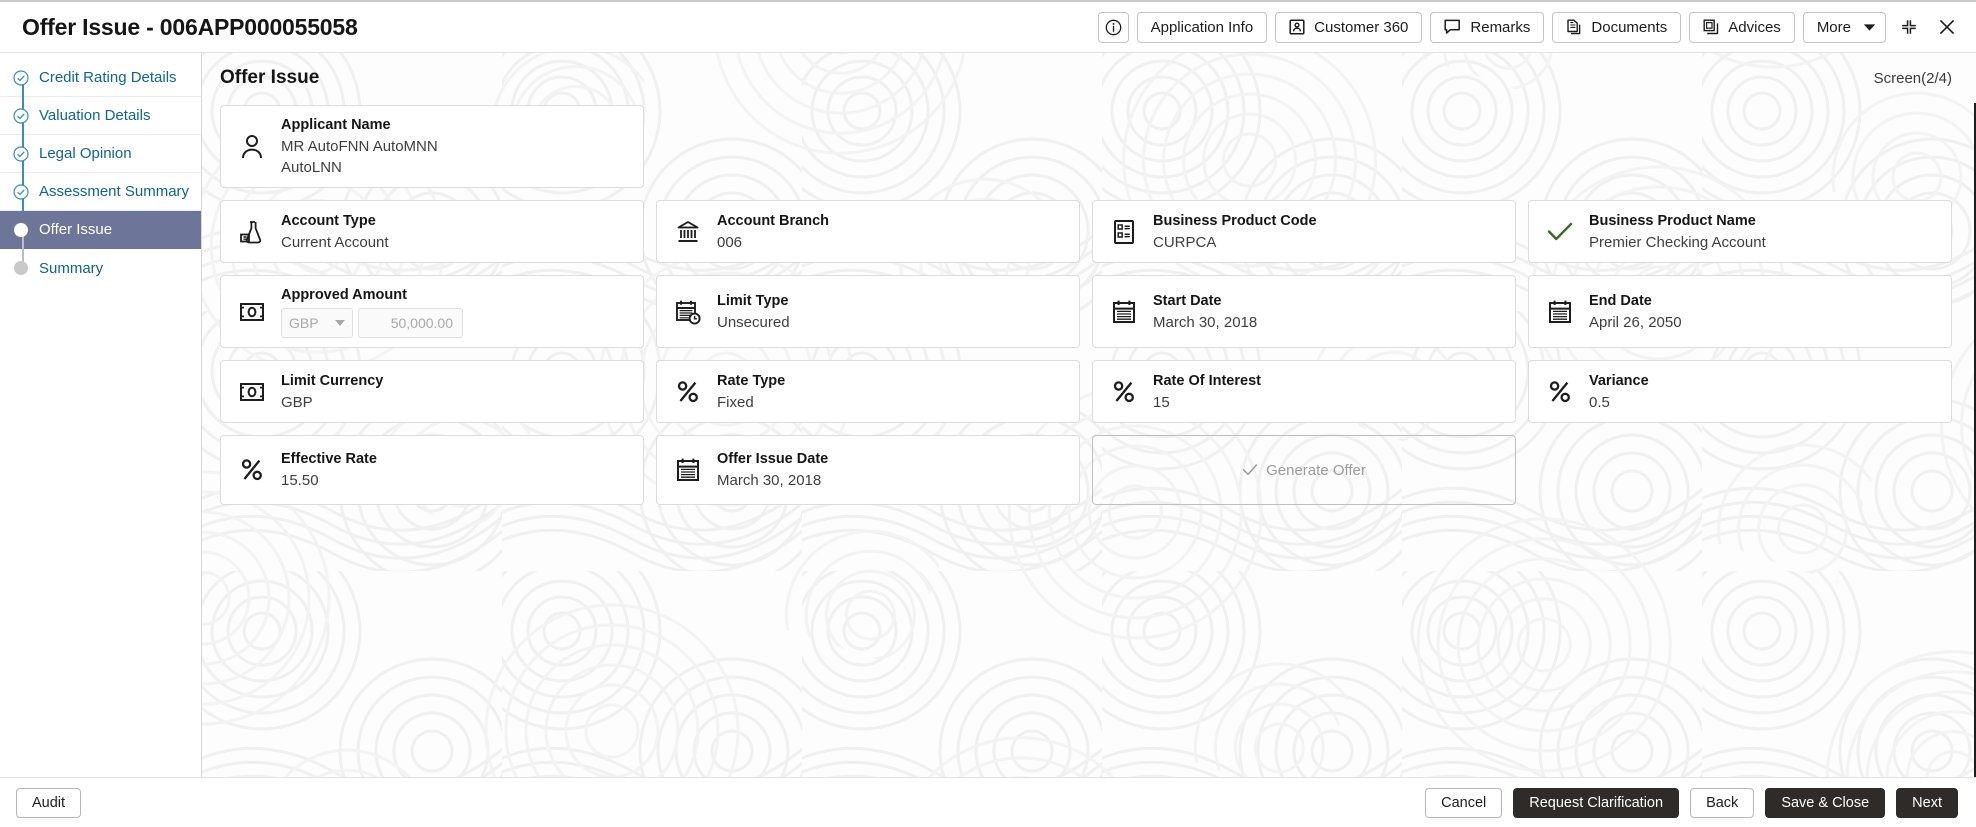  I want to click on speech-bubble-icon, so click(1452, 26).